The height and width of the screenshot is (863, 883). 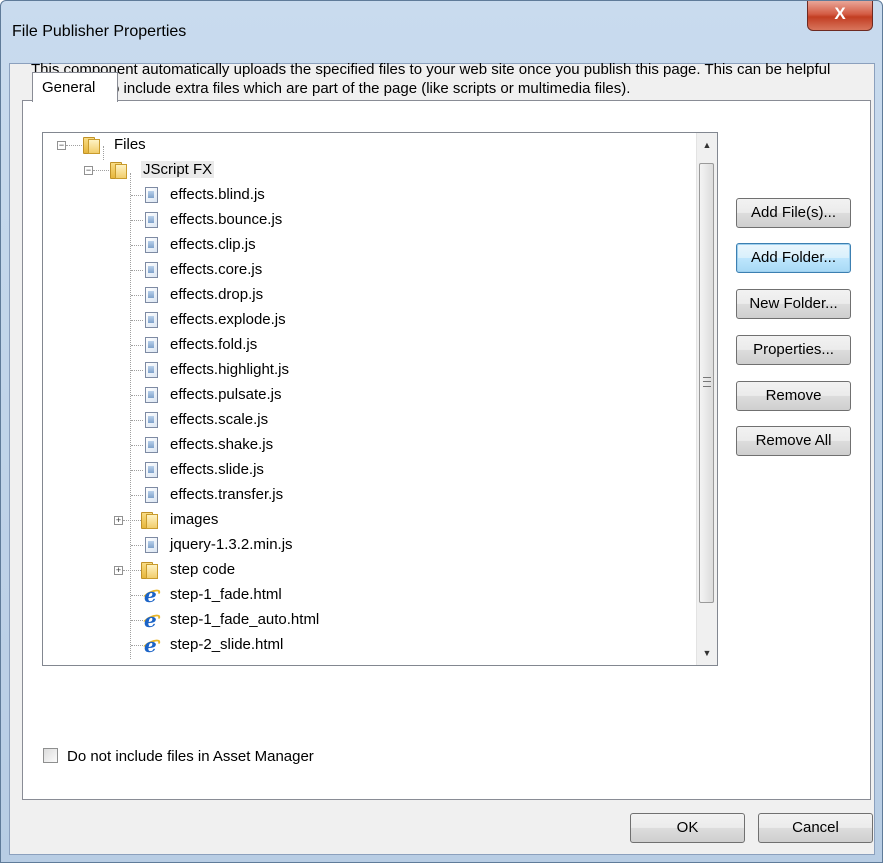 I want to click on tree-file-item: jquery-1.3.2.min.js, so click(x=368, y=545).